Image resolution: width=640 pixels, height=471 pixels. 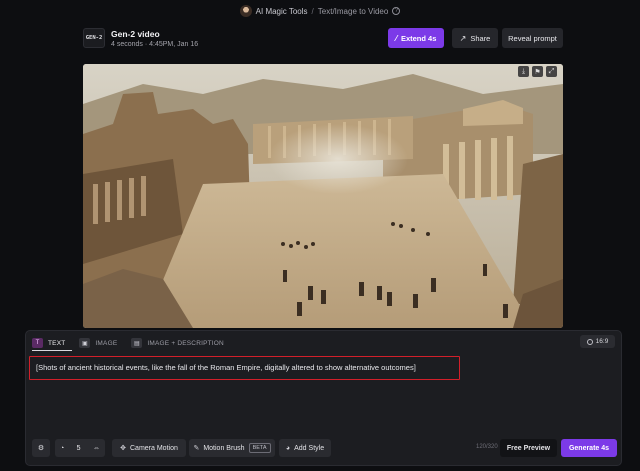 What do you see at coordinates (62, 448) in the screenshot?
I see `speedometer-icon: ◔` at bounding box center [62, 448].